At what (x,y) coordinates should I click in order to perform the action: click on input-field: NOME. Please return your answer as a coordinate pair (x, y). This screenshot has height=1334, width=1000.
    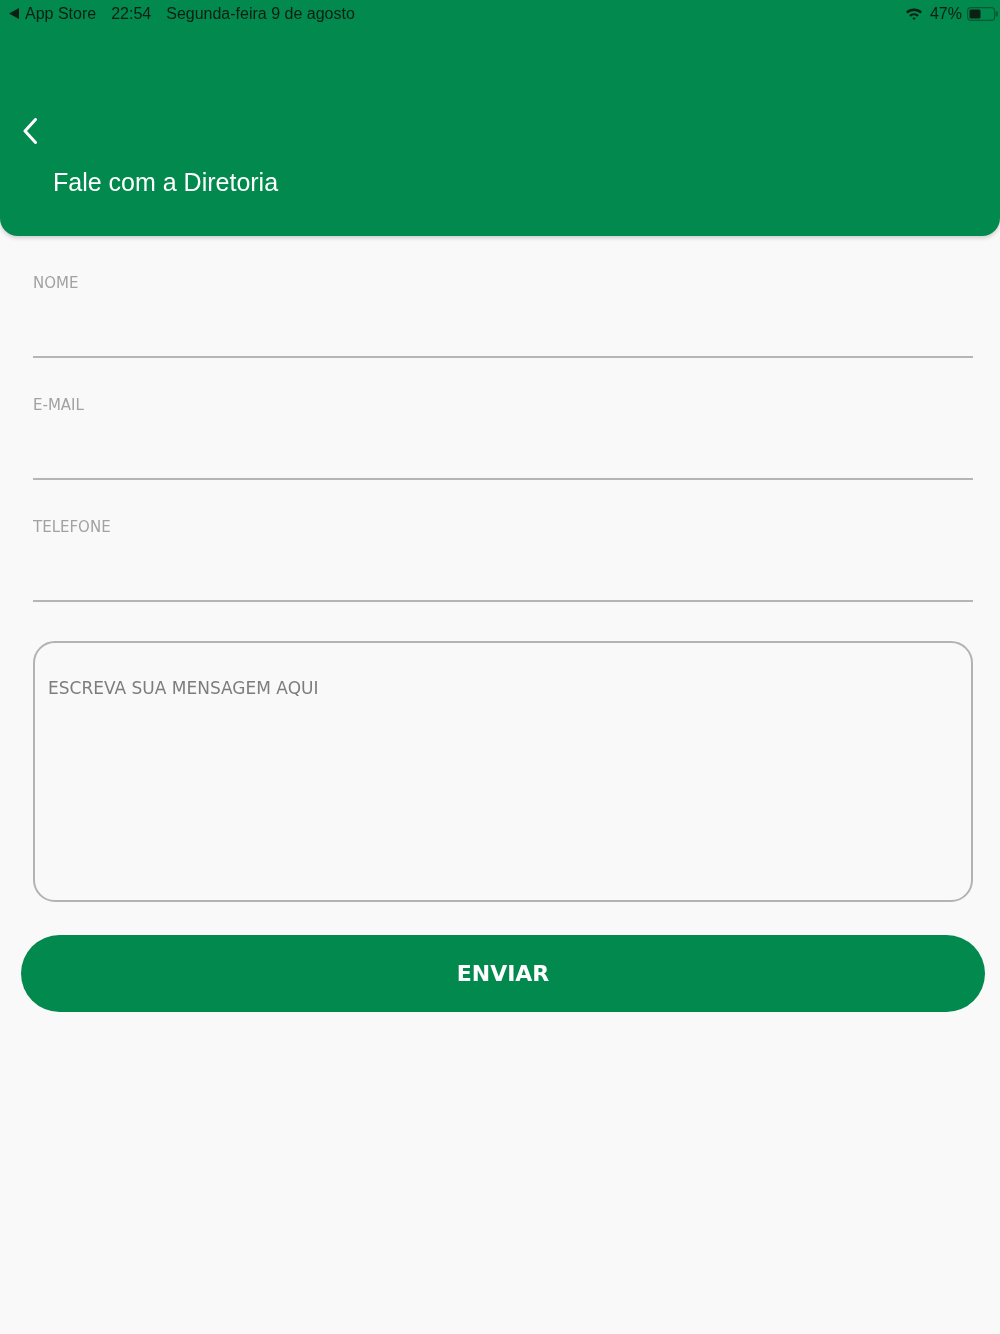
    Looking at the image, I should click on (503, 315).